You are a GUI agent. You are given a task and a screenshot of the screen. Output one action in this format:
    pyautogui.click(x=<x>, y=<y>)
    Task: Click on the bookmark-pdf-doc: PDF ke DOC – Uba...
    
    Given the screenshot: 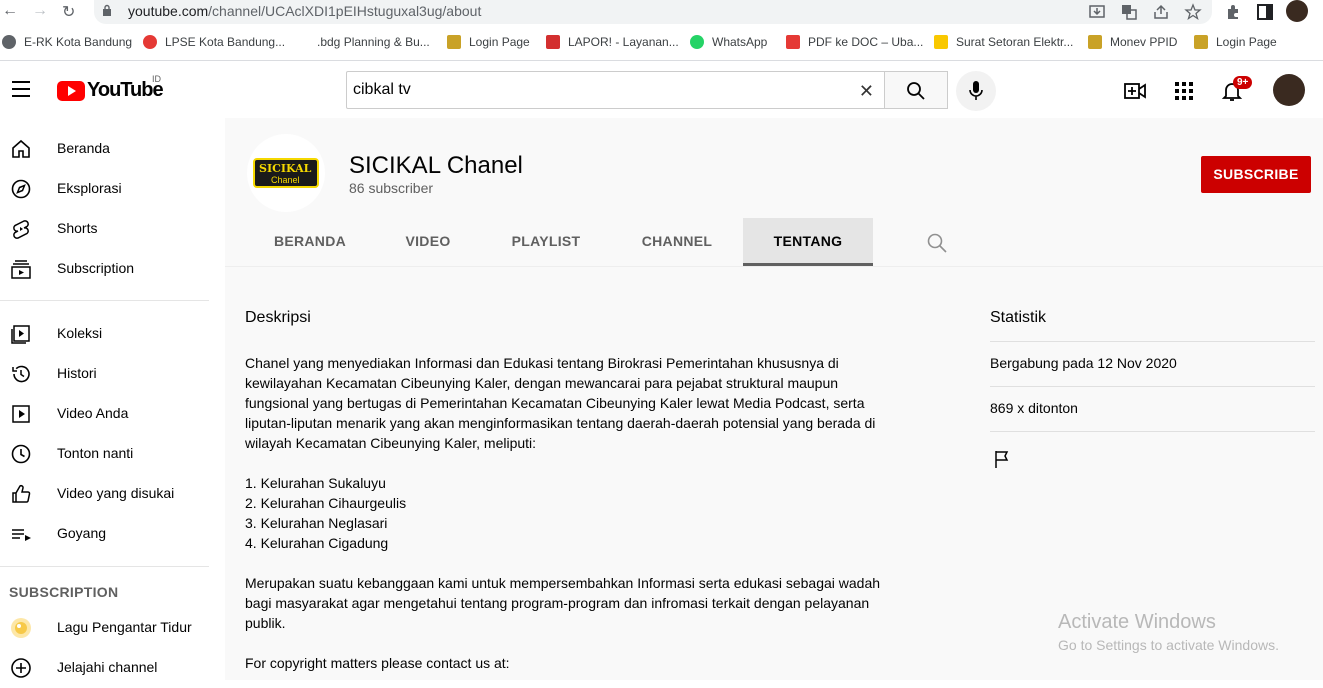 What is the action you would take?
    pyautogui.click(x=854, y=42)
    